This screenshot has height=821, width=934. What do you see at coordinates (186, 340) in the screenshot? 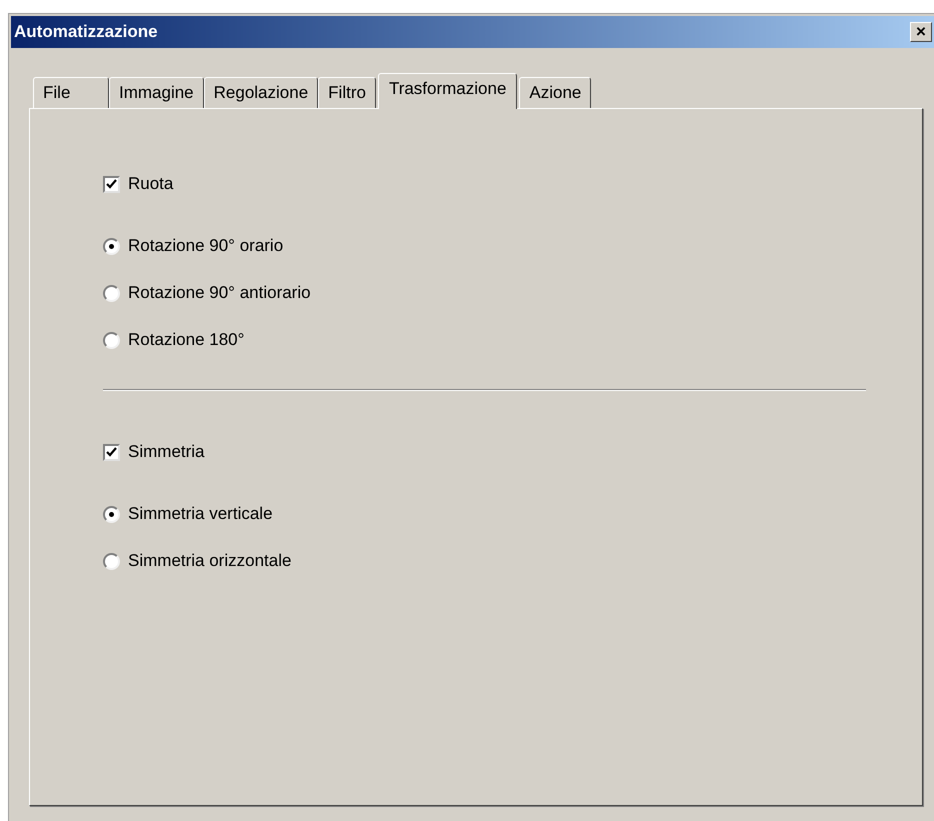
I see `radio-label: Rotazione 180°` at bounding box center [186, 340].